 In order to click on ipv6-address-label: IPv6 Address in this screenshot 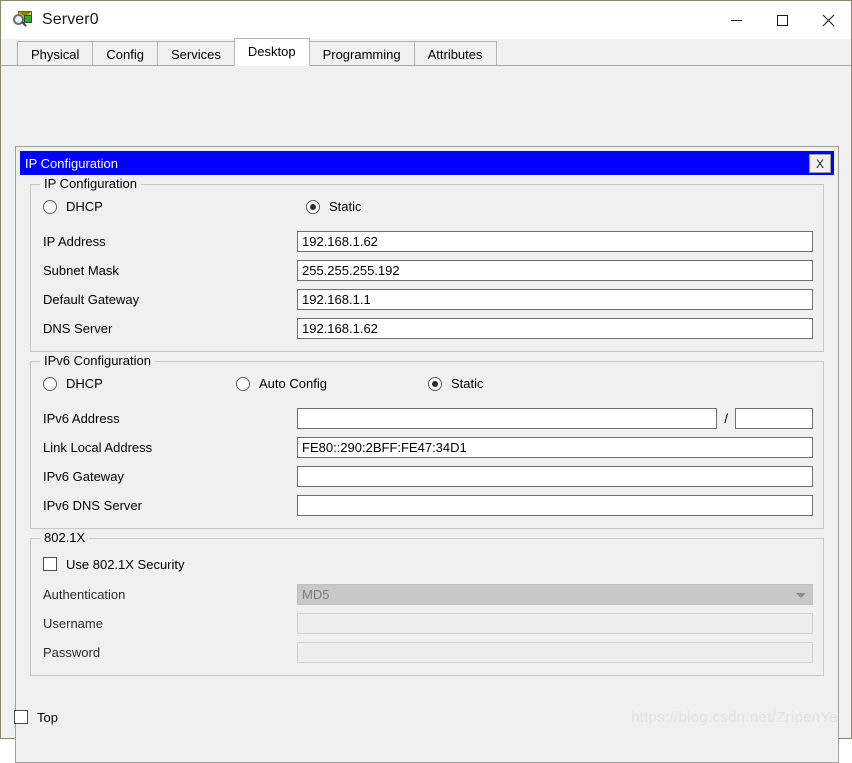, I will do `click(81, 418)`.